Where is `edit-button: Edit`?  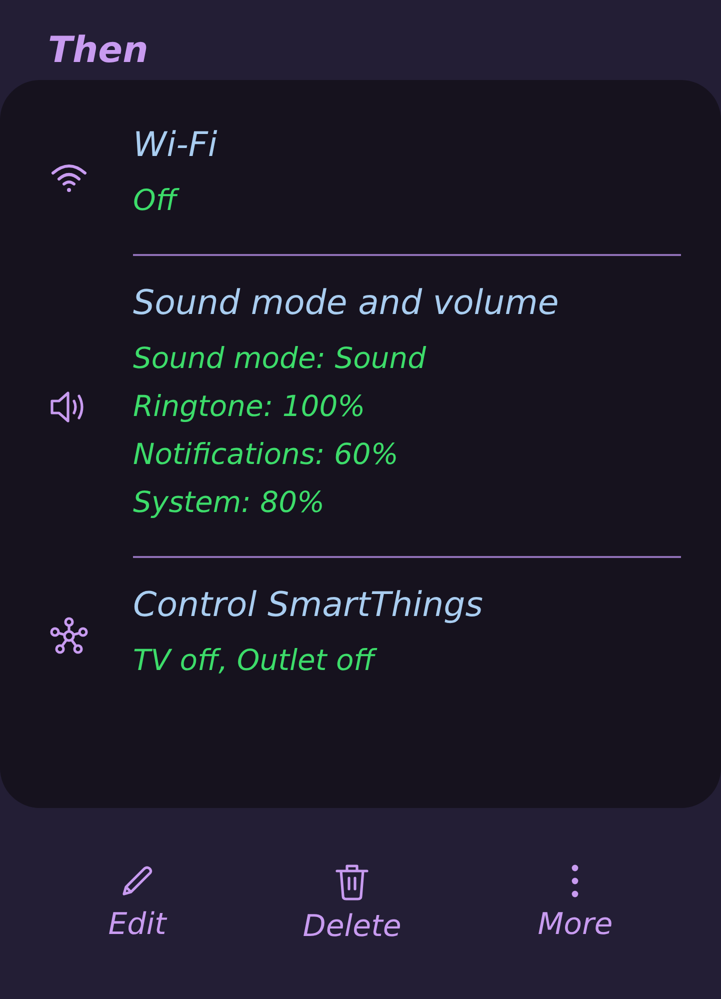
edit-button: Edit is located at coordinates (137, 903).